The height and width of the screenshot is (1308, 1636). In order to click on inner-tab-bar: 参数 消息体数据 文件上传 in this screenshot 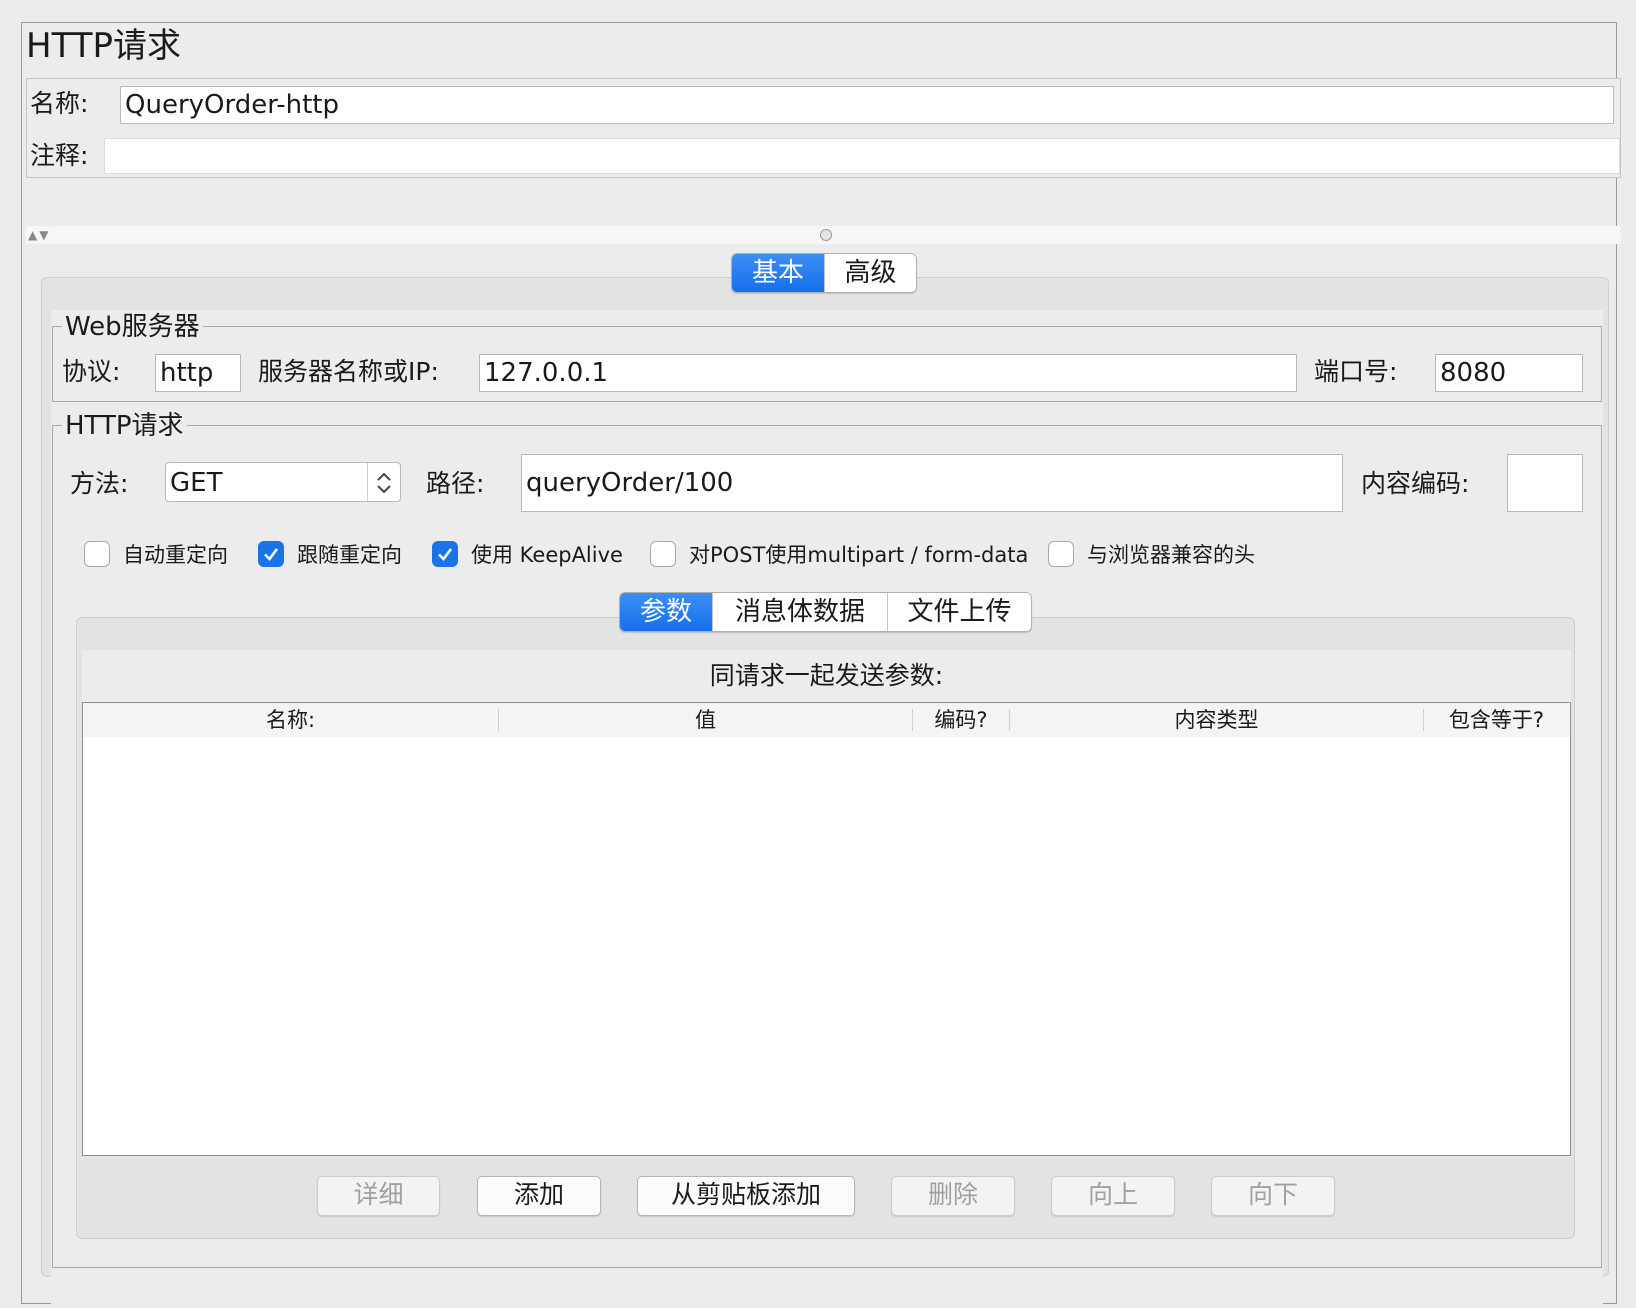, I will do `click(825, 612)`.